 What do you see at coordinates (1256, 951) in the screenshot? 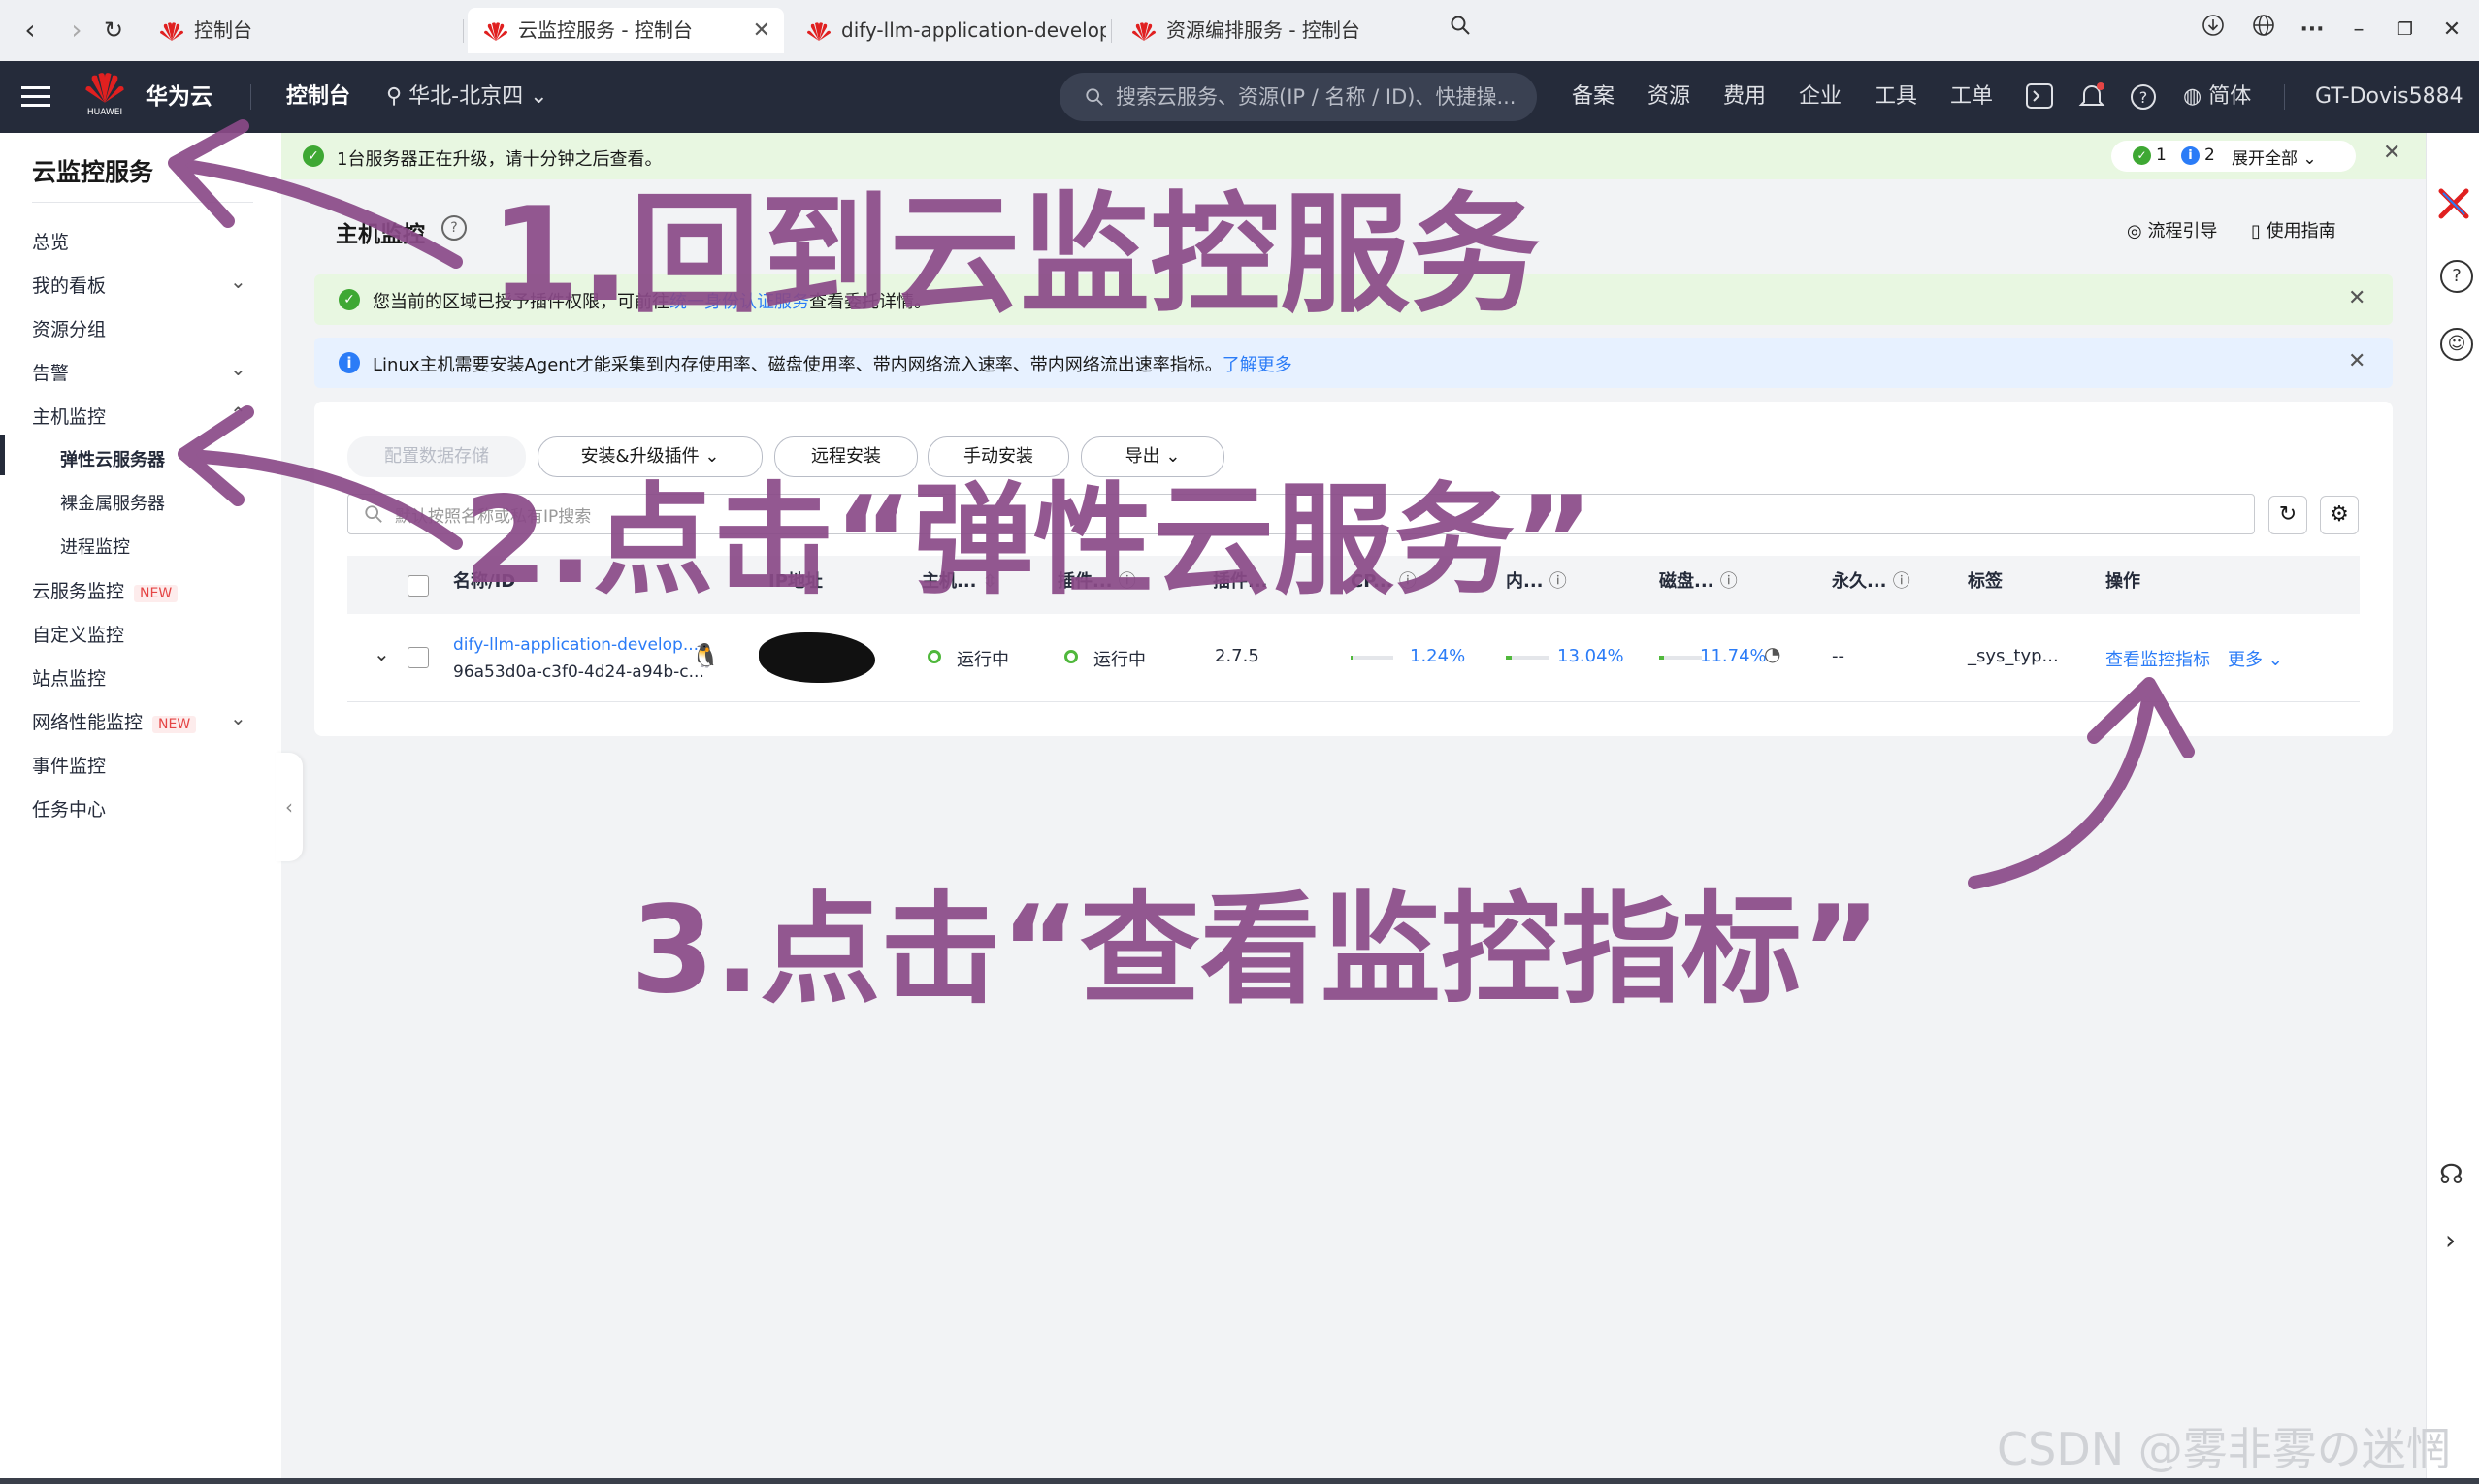
I see `annotation-step3: 3.点击“查看监控指标”` at bounding box center [1256, 951].